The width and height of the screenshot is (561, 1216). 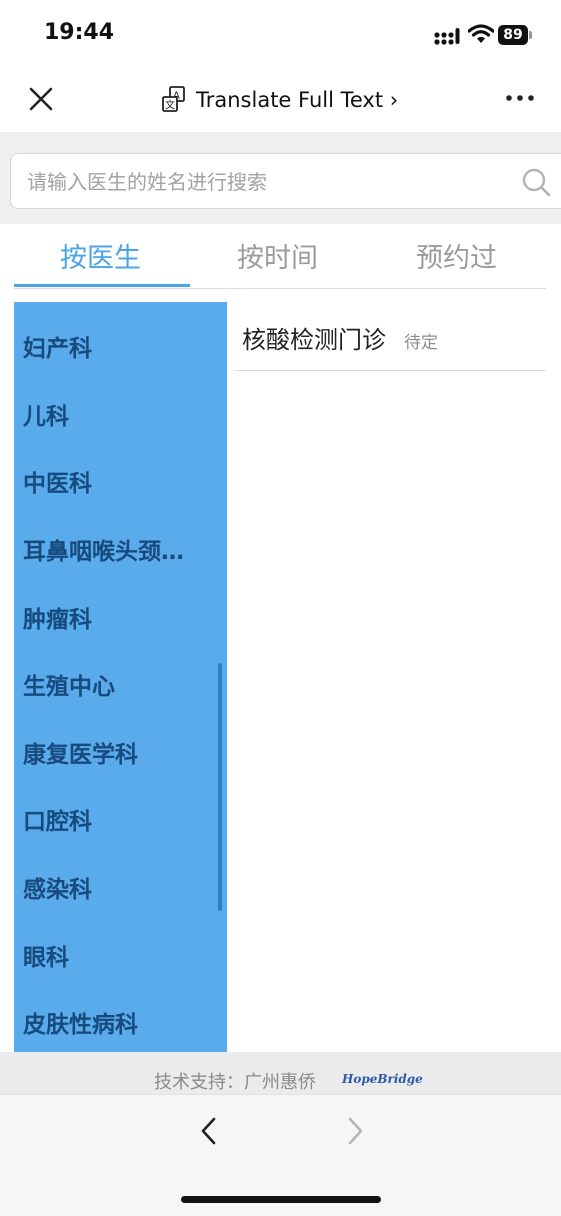 What do you see at coordinates (481, 34) in the screenshot?
I see `wifi-icon` at bounding box center [481, 34].